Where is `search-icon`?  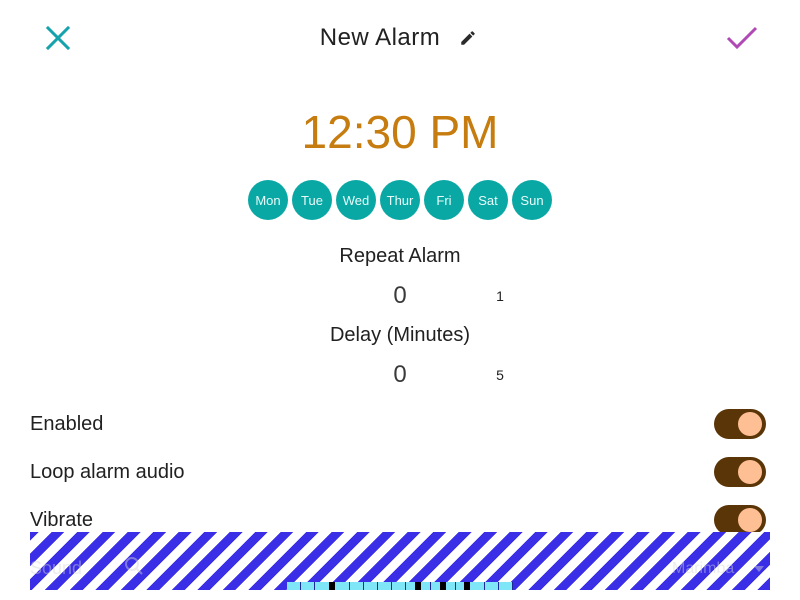
search-icon is located at coordinates (134, 566).